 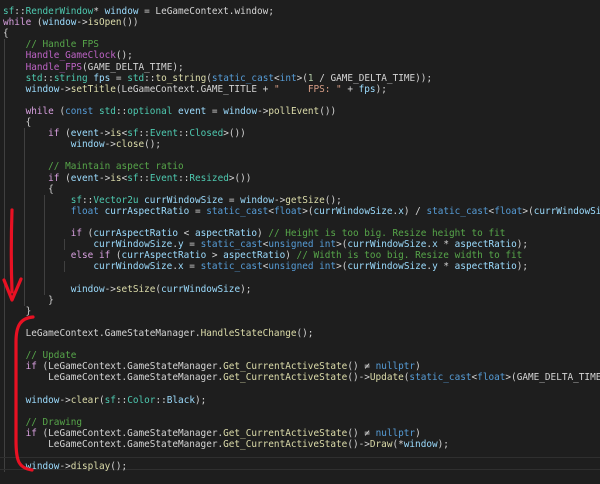 I want to click on annotation-bracket, so click(x=24, y=393).